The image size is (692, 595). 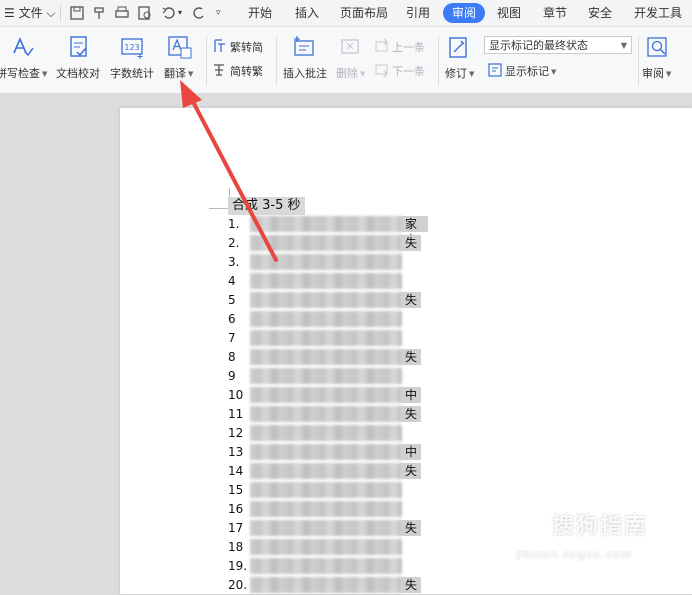 I want to click on list-item-number: 20., so click(x=238, y=585).